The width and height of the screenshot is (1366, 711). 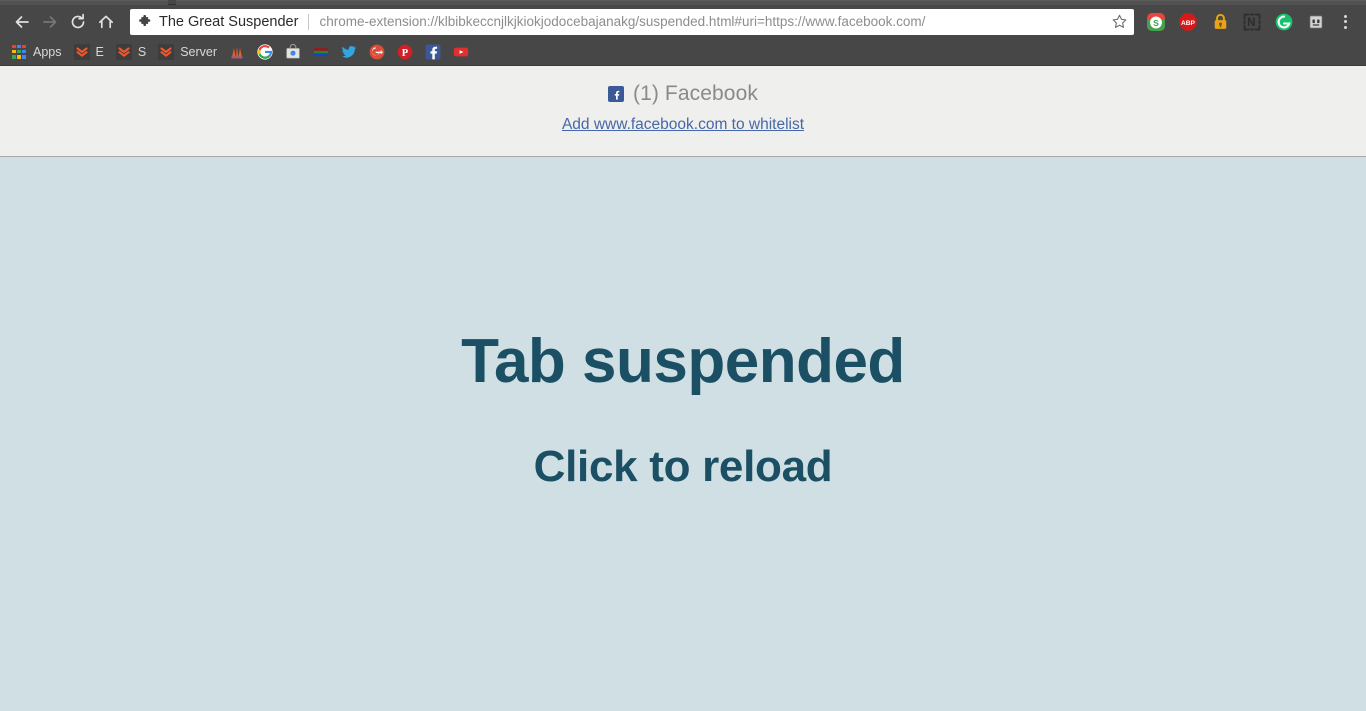 What do you see at coordinates (683, 52) in the screenshot?
I see `bookmarks-bar: Apps E S Server P` at bounding box center [683, 52].